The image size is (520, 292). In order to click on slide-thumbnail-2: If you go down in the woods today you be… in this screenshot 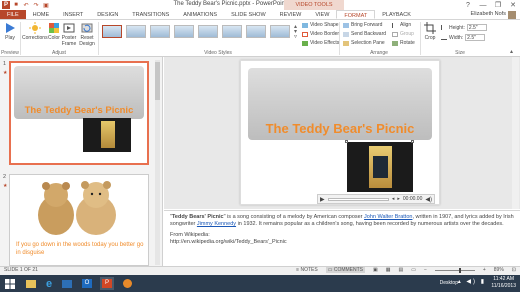, I will do `click(79, 220)`.